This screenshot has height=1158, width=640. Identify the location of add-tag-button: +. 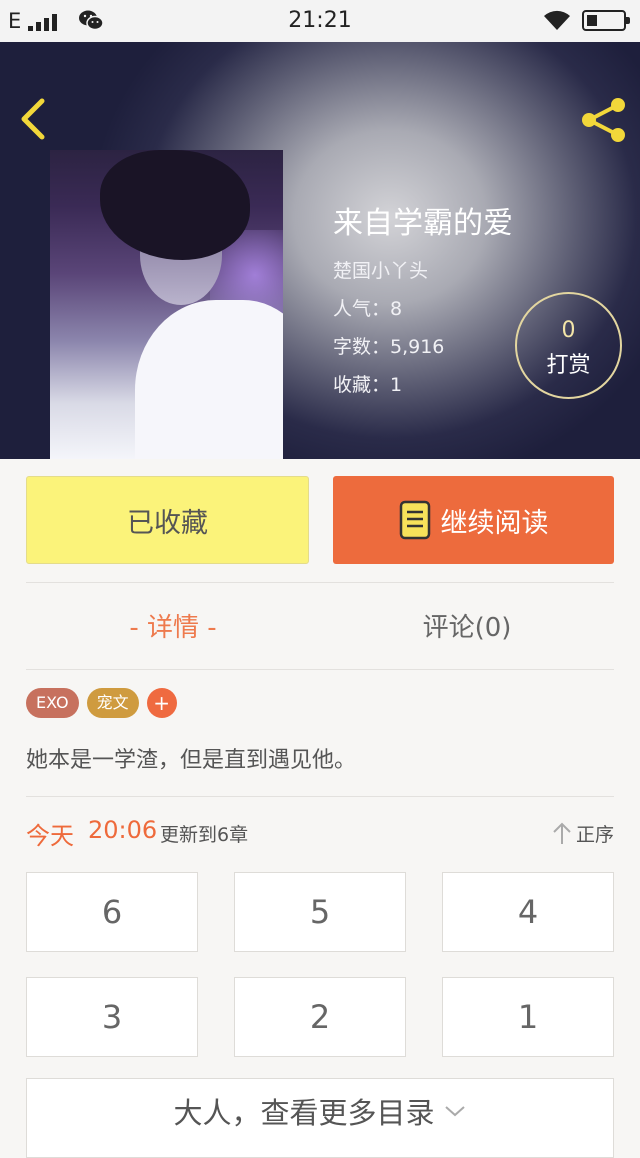
(161, 703).